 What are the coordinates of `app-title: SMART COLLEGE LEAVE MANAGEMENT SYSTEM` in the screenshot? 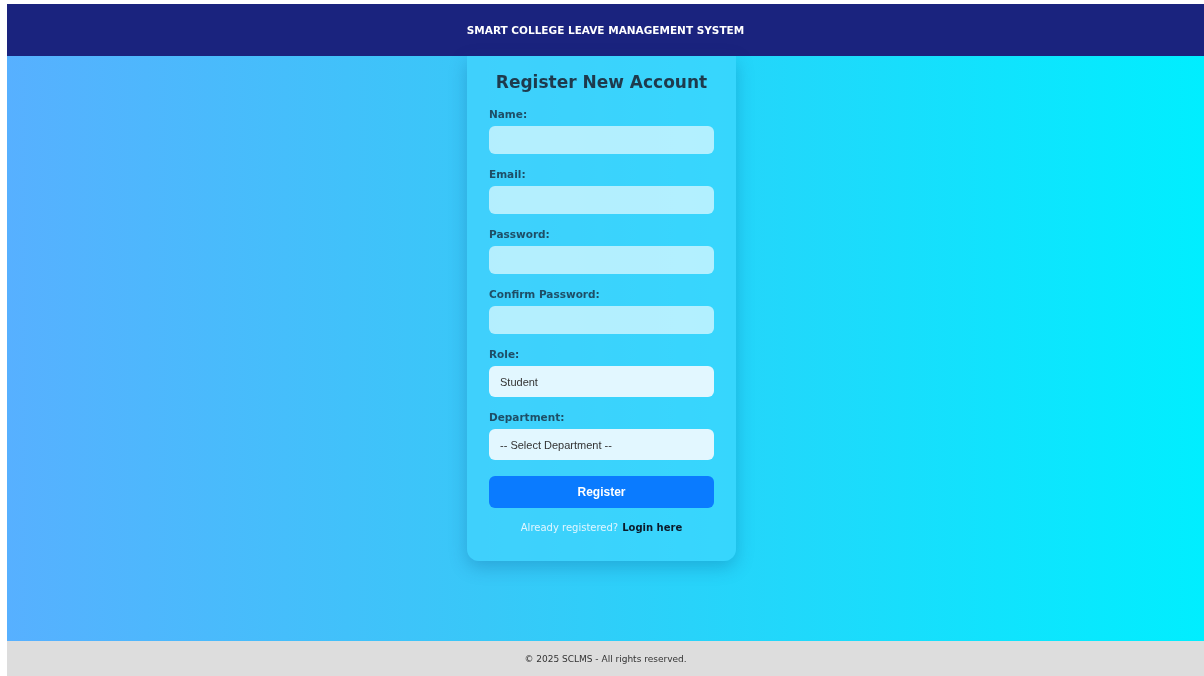 It's located at (605, 30).